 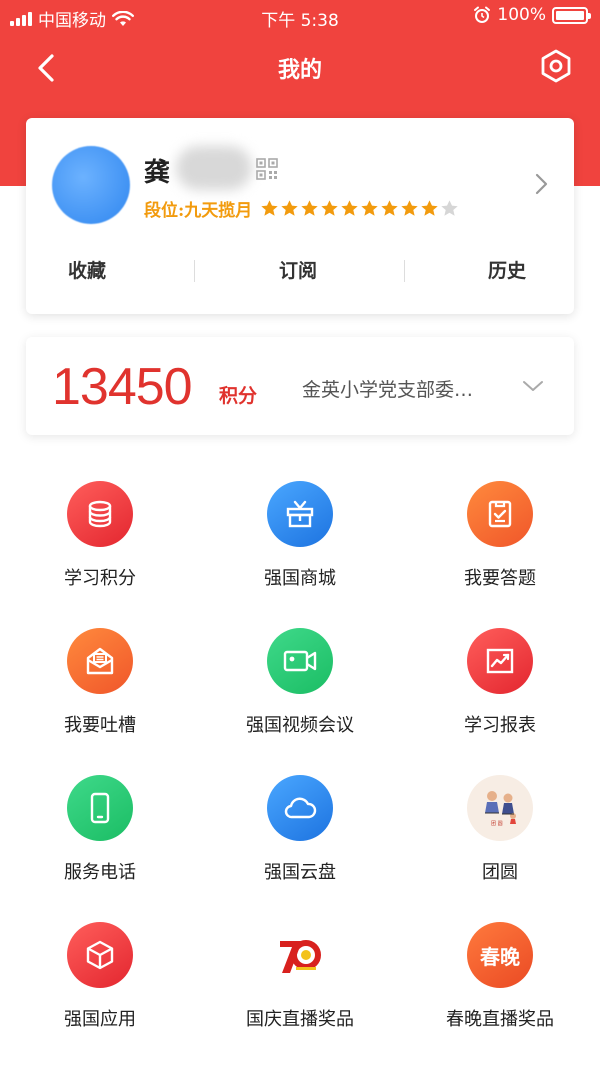 What do you see at coordinates (500, 1019) in the screenshot?
I see `grid-label: 春晚直播奖品` at bounding box center [500, 1019].